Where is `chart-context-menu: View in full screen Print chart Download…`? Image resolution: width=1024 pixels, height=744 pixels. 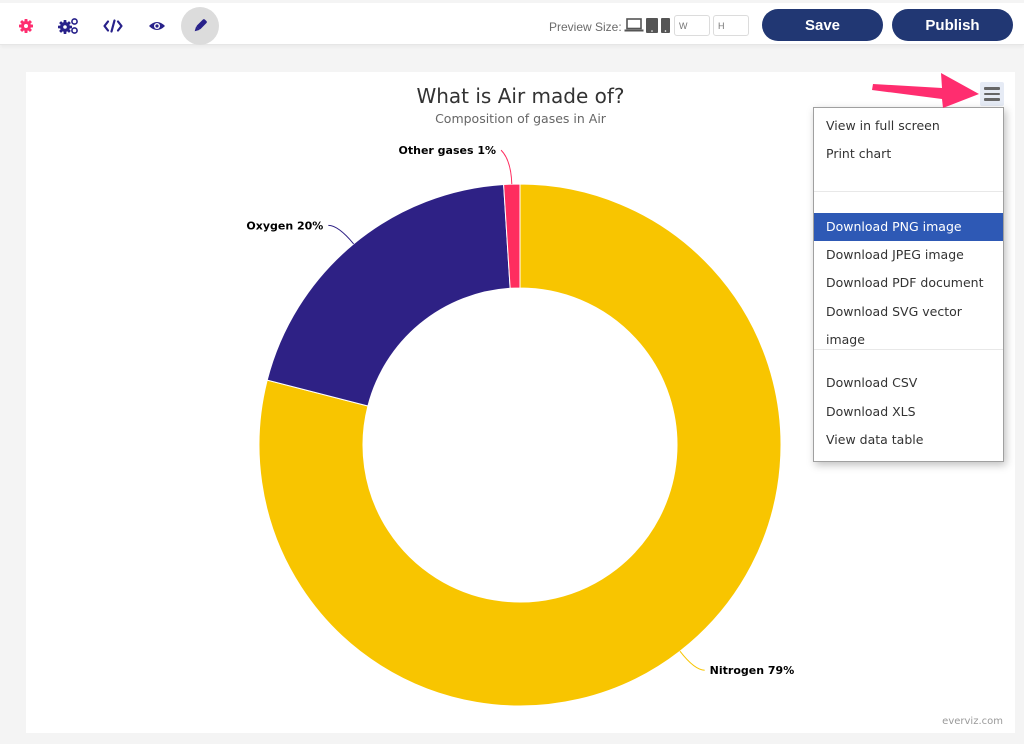
chart-context-menu: View in full screen Print chart Download… is located at coordinates (908, 284).